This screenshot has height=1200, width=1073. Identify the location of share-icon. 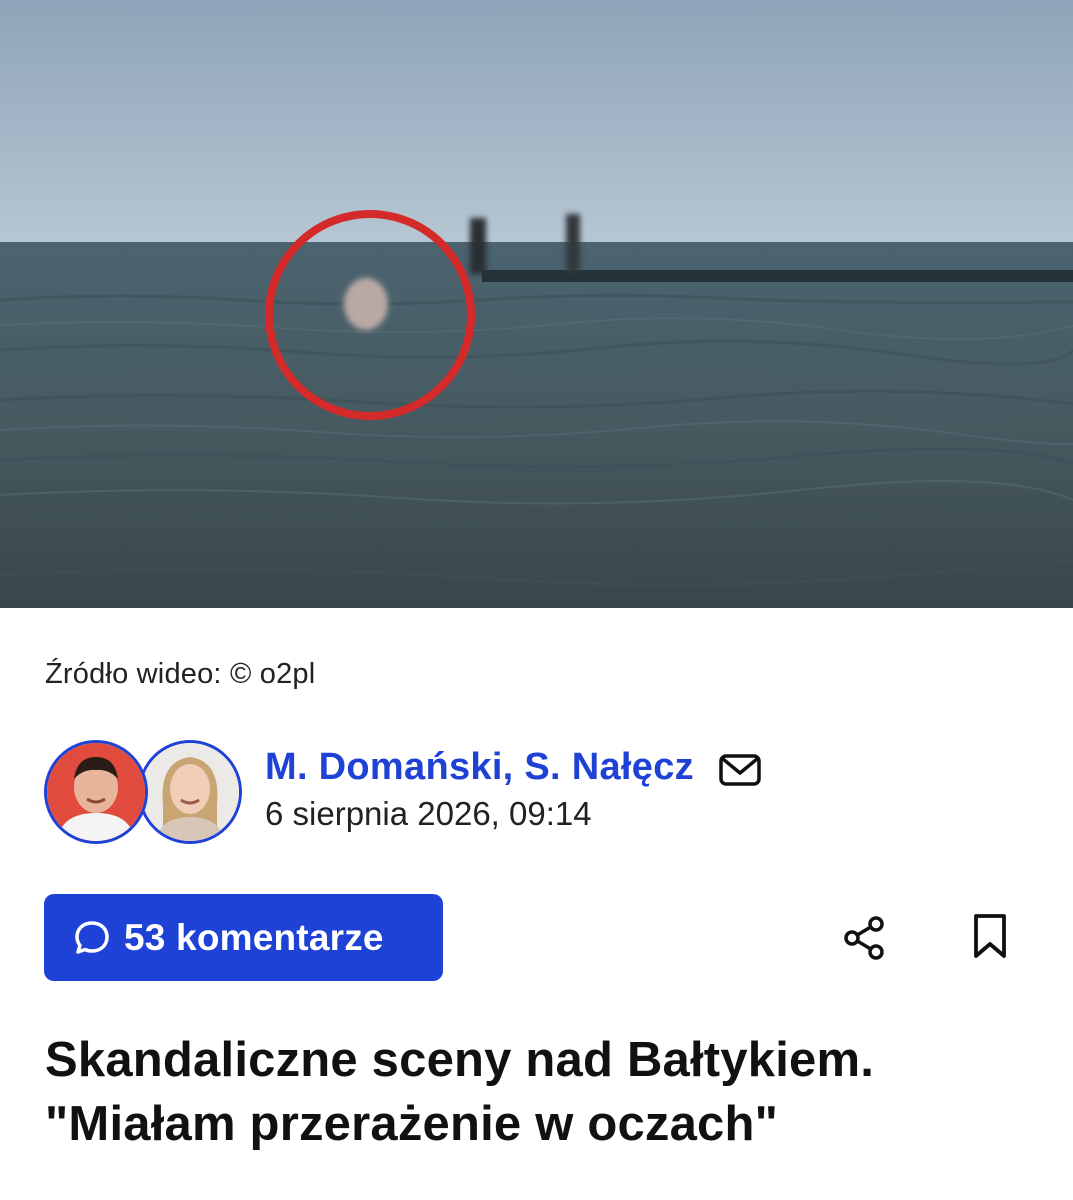
(864, 938).